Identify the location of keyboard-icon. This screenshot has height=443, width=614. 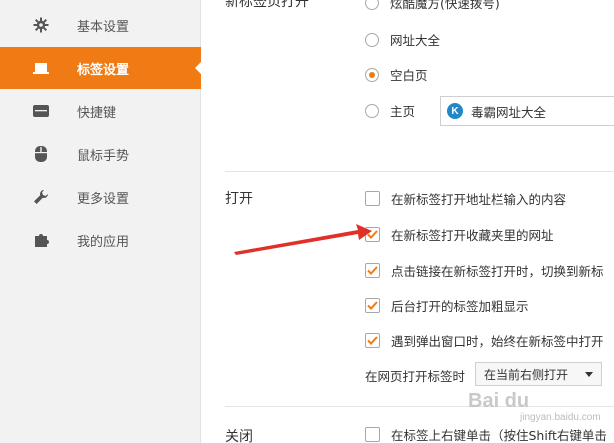
(41, 111).